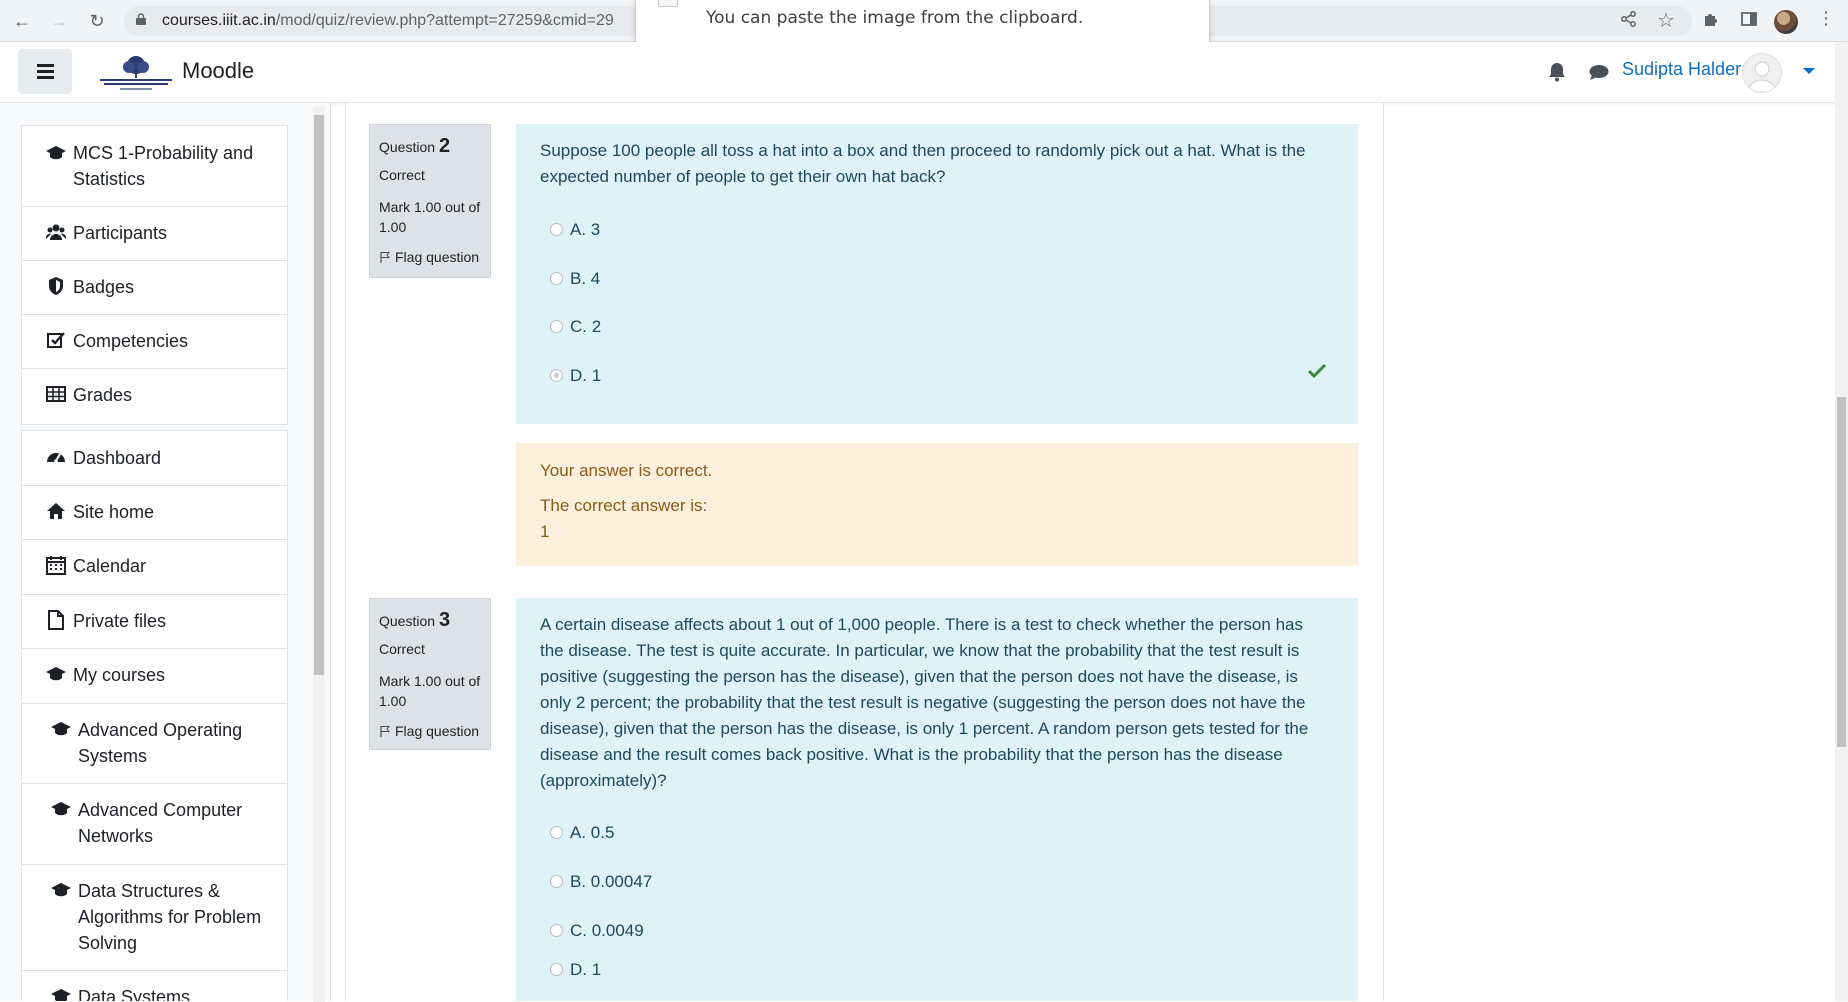 This screenshot has width=1848, height=1002. I want to click on drawer-item-label: My courses, so click(119, 675).